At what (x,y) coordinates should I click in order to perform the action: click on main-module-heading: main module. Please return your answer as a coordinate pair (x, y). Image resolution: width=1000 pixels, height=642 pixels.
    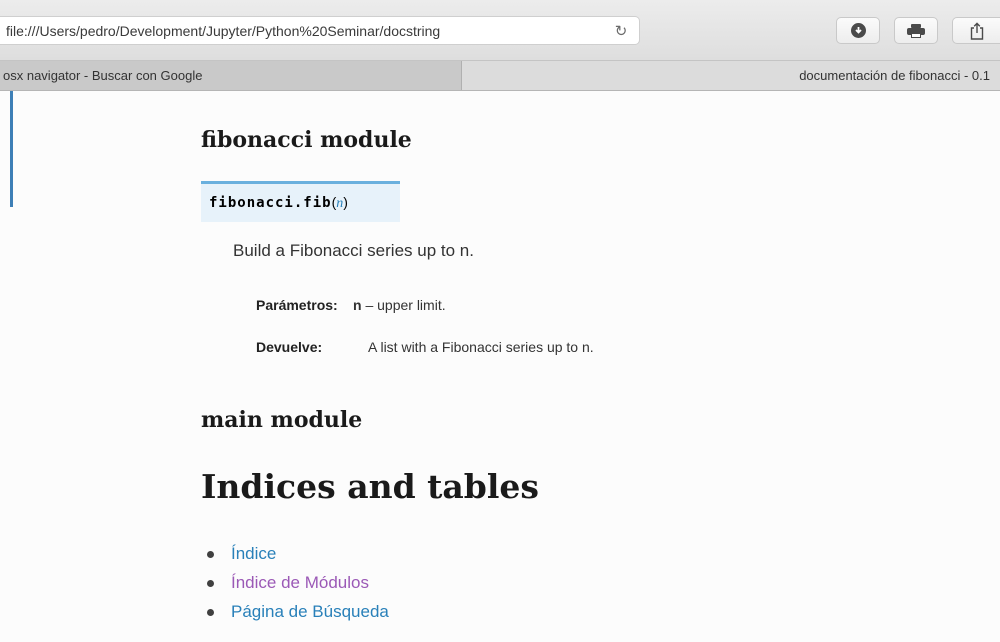
    Looking at the image, I should click on (282, 420).